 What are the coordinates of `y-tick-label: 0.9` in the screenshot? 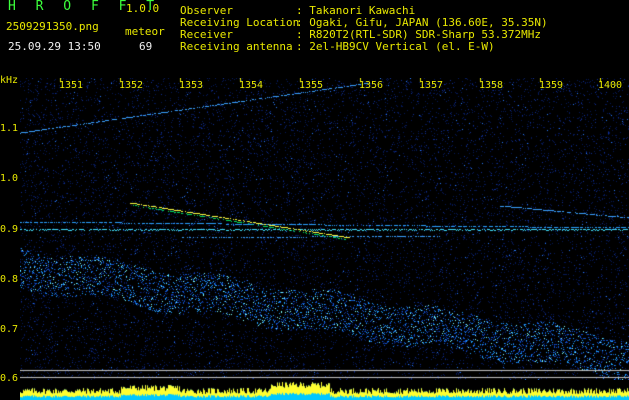 It's located at (9, 229).